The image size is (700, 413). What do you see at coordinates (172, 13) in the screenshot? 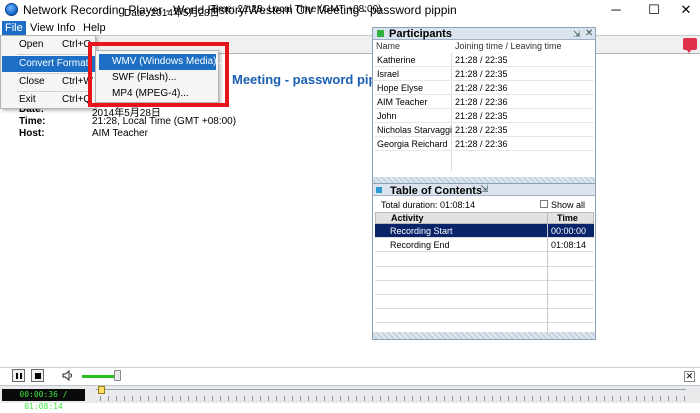
I see `header-date: Date: 2014年5月28日` at bounding box center [172, 13].